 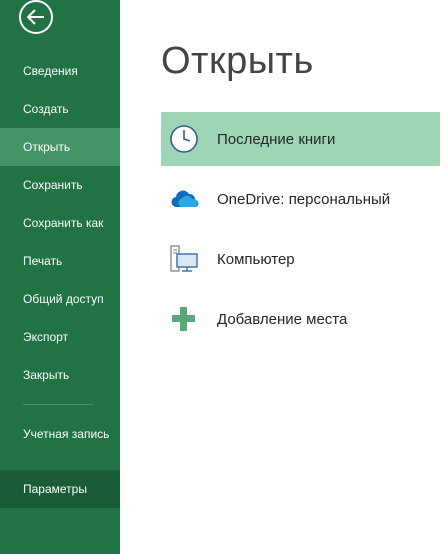 I want to click on nav-export: Экспорт, so click(x=60, y=337).